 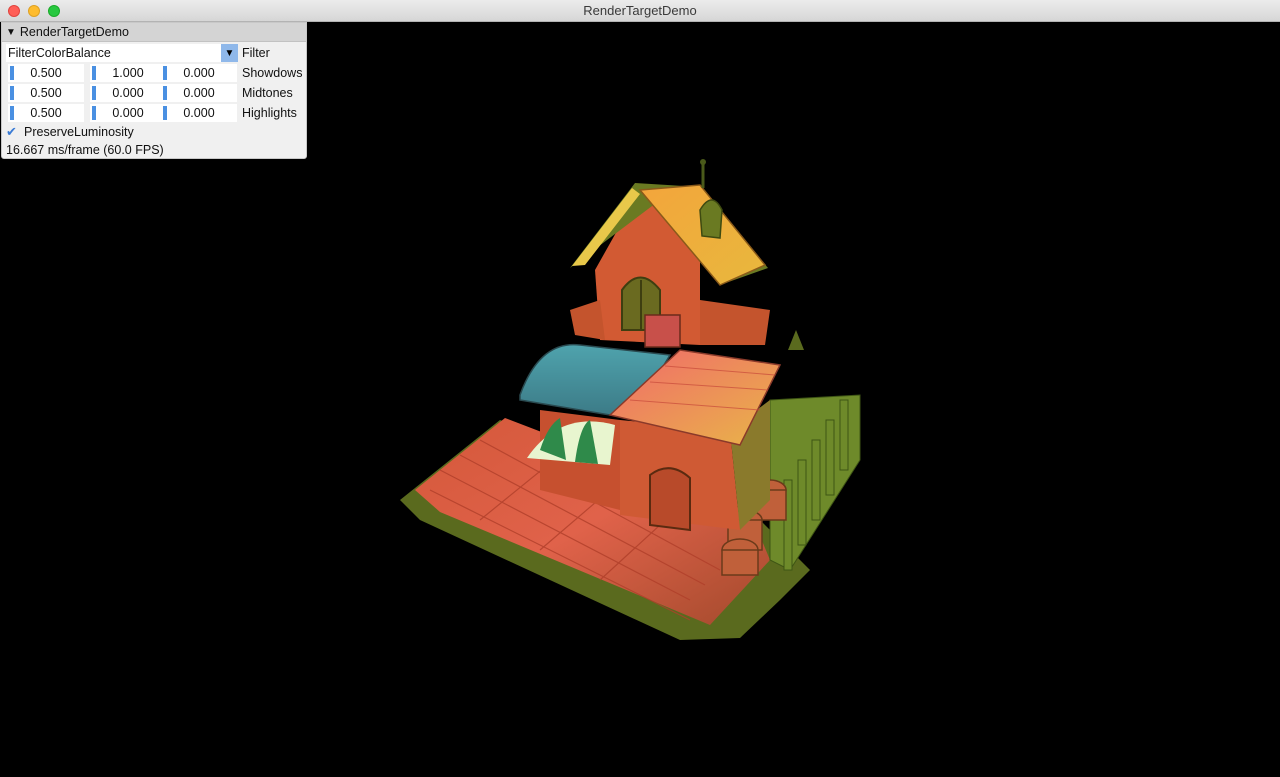 What do you see at coordinates (199, 73) in the screenshot?
I see `shadows-b-field: 0.000` at bounding box center [199, 73].